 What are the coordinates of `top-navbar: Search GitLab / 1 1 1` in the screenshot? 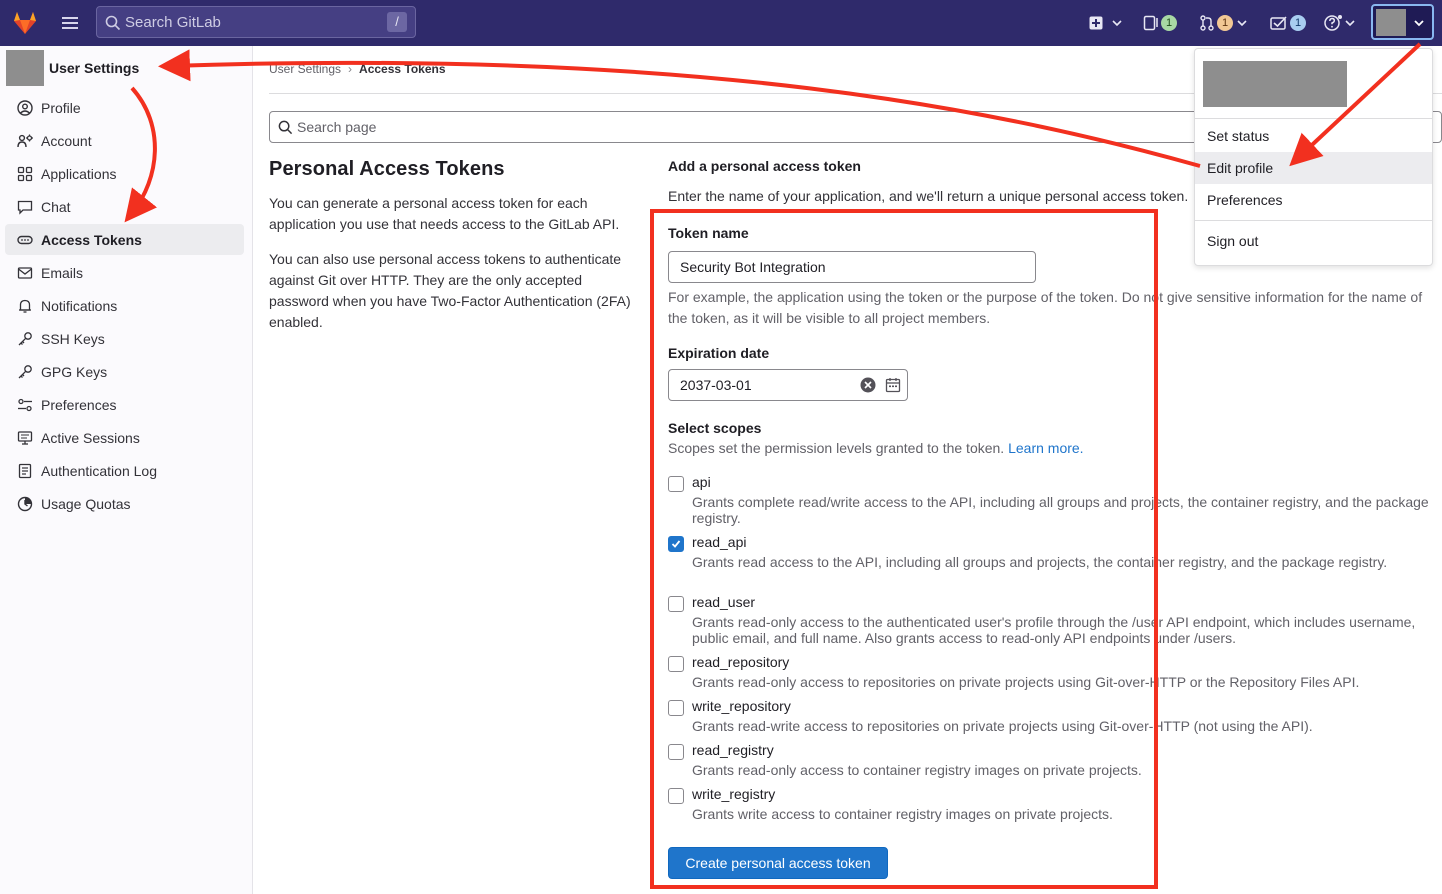 It's located at (721, 23).